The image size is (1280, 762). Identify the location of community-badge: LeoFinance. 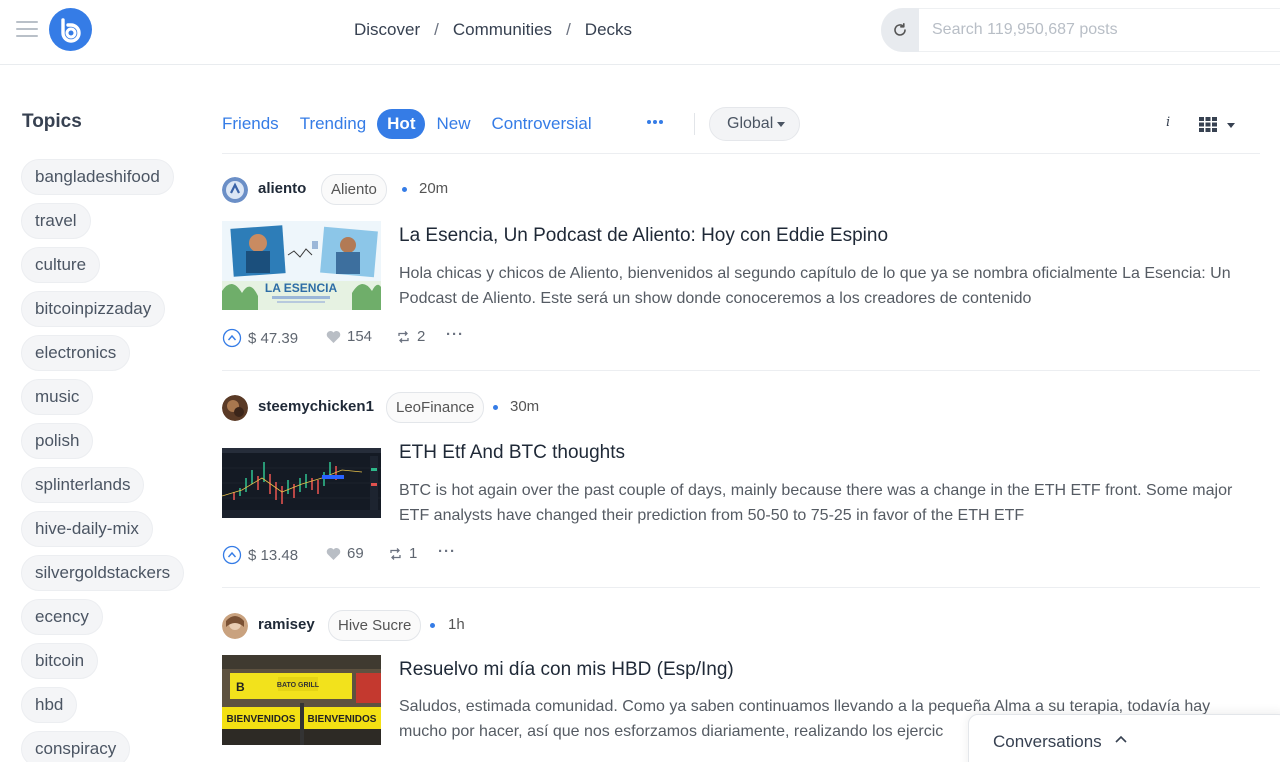
(435, 407).